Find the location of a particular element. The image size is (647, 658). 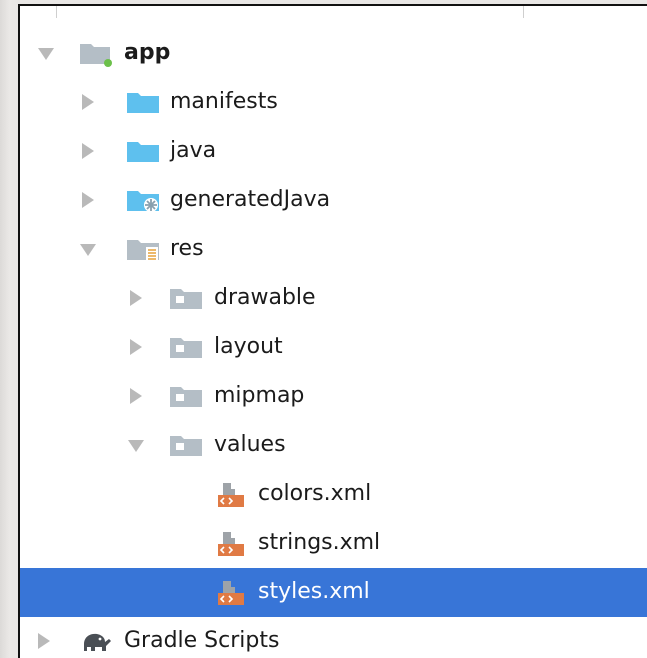

tree-node-mipmap: mipmap is located at coordinates (333, 396).